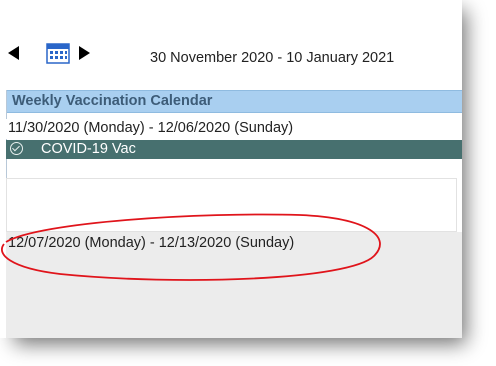 This screenshot has width=496, height=366. Describe the element at coordinates (88, 149) in the screenshot. I see `event-label: COVID-19 Vac` at that location.